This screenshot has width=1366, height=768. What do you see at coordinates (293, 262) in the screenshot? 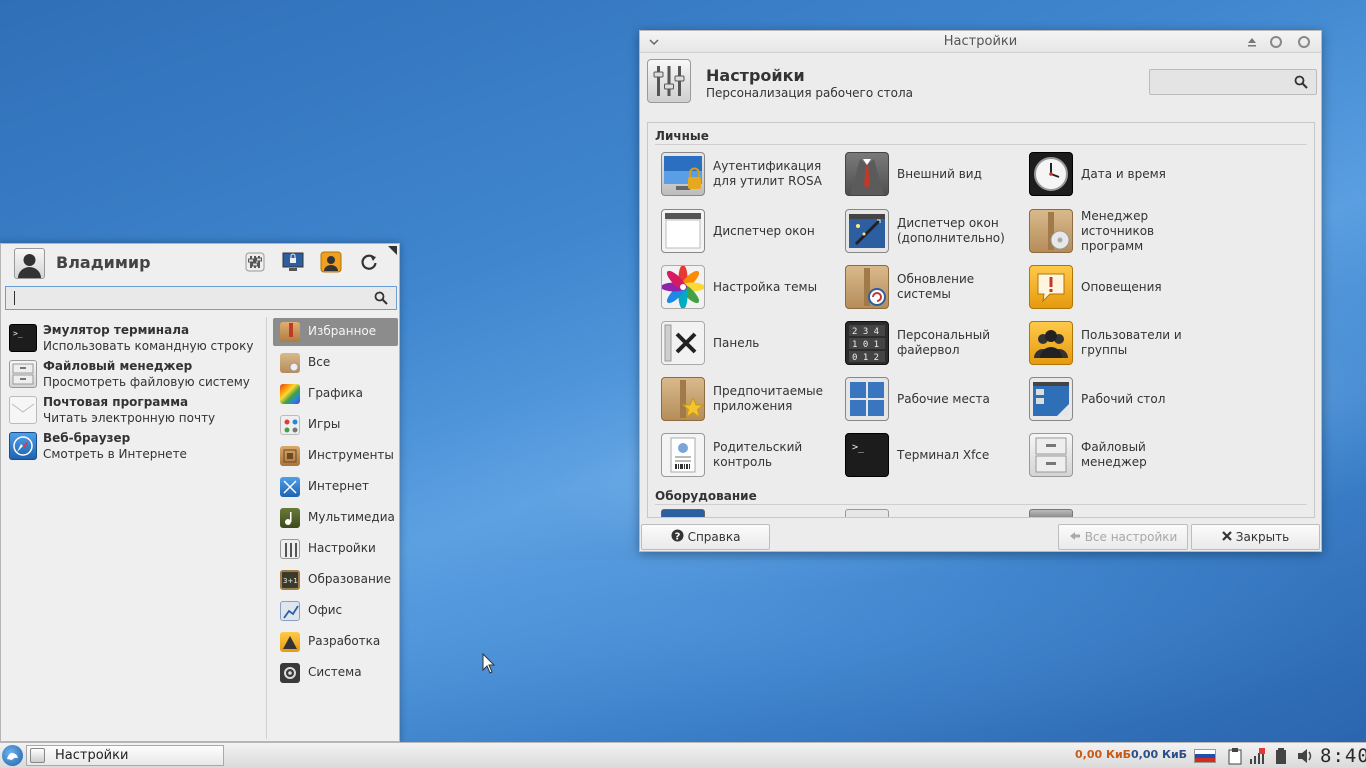
I see `lock-screen-icon` at bounding box center [293, 262].